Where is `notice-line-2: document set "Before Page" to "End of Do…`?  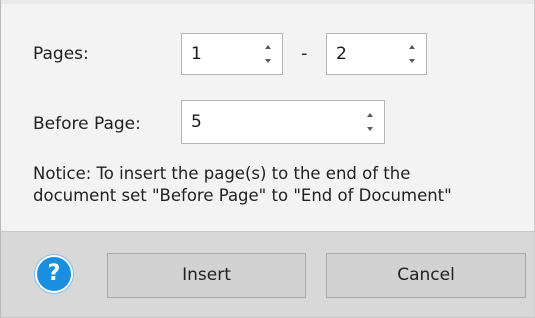 notice-line-2: document set "Before Page" to "End of Do… is located at coordinates (242, 195).